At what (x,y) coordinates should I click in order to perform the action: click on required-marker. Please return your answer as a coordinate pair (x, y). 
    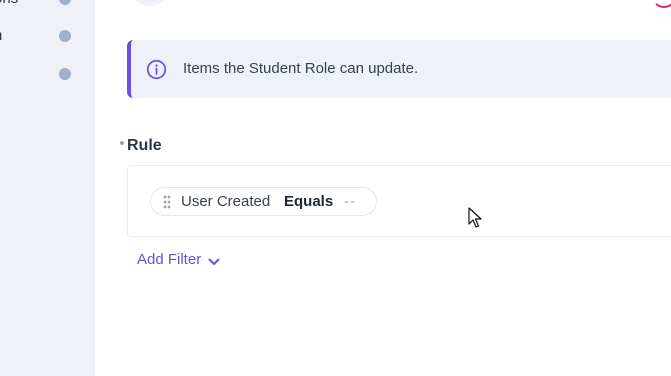
    Looking at the image, I should click on (122, 143).